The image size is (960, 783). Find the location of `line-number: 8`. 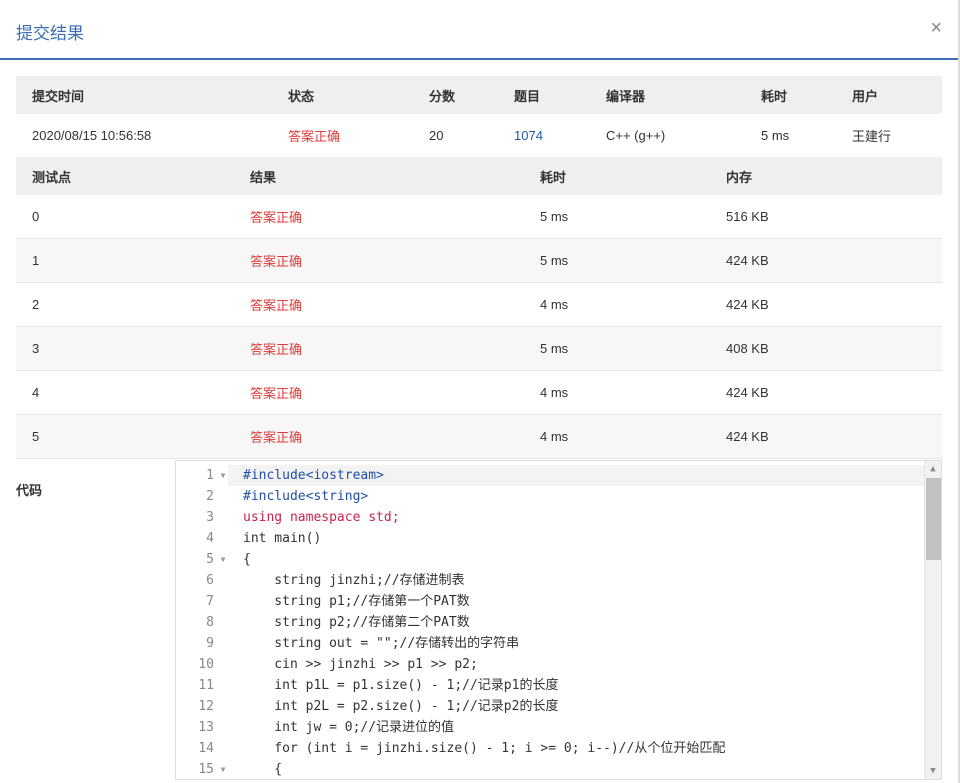

line-number: 8 is located at coordinates (210, 622).